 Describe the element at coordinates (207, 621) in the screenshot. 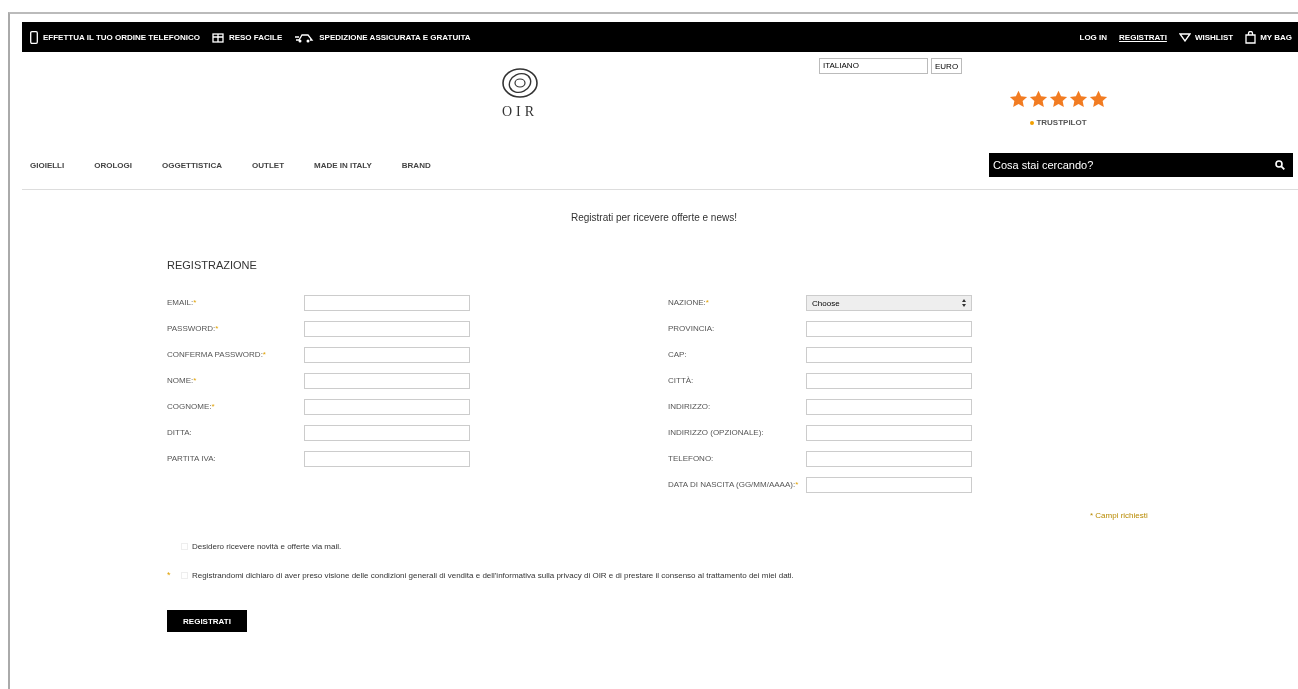

I see `register-button: REGISTRATI` at that location.